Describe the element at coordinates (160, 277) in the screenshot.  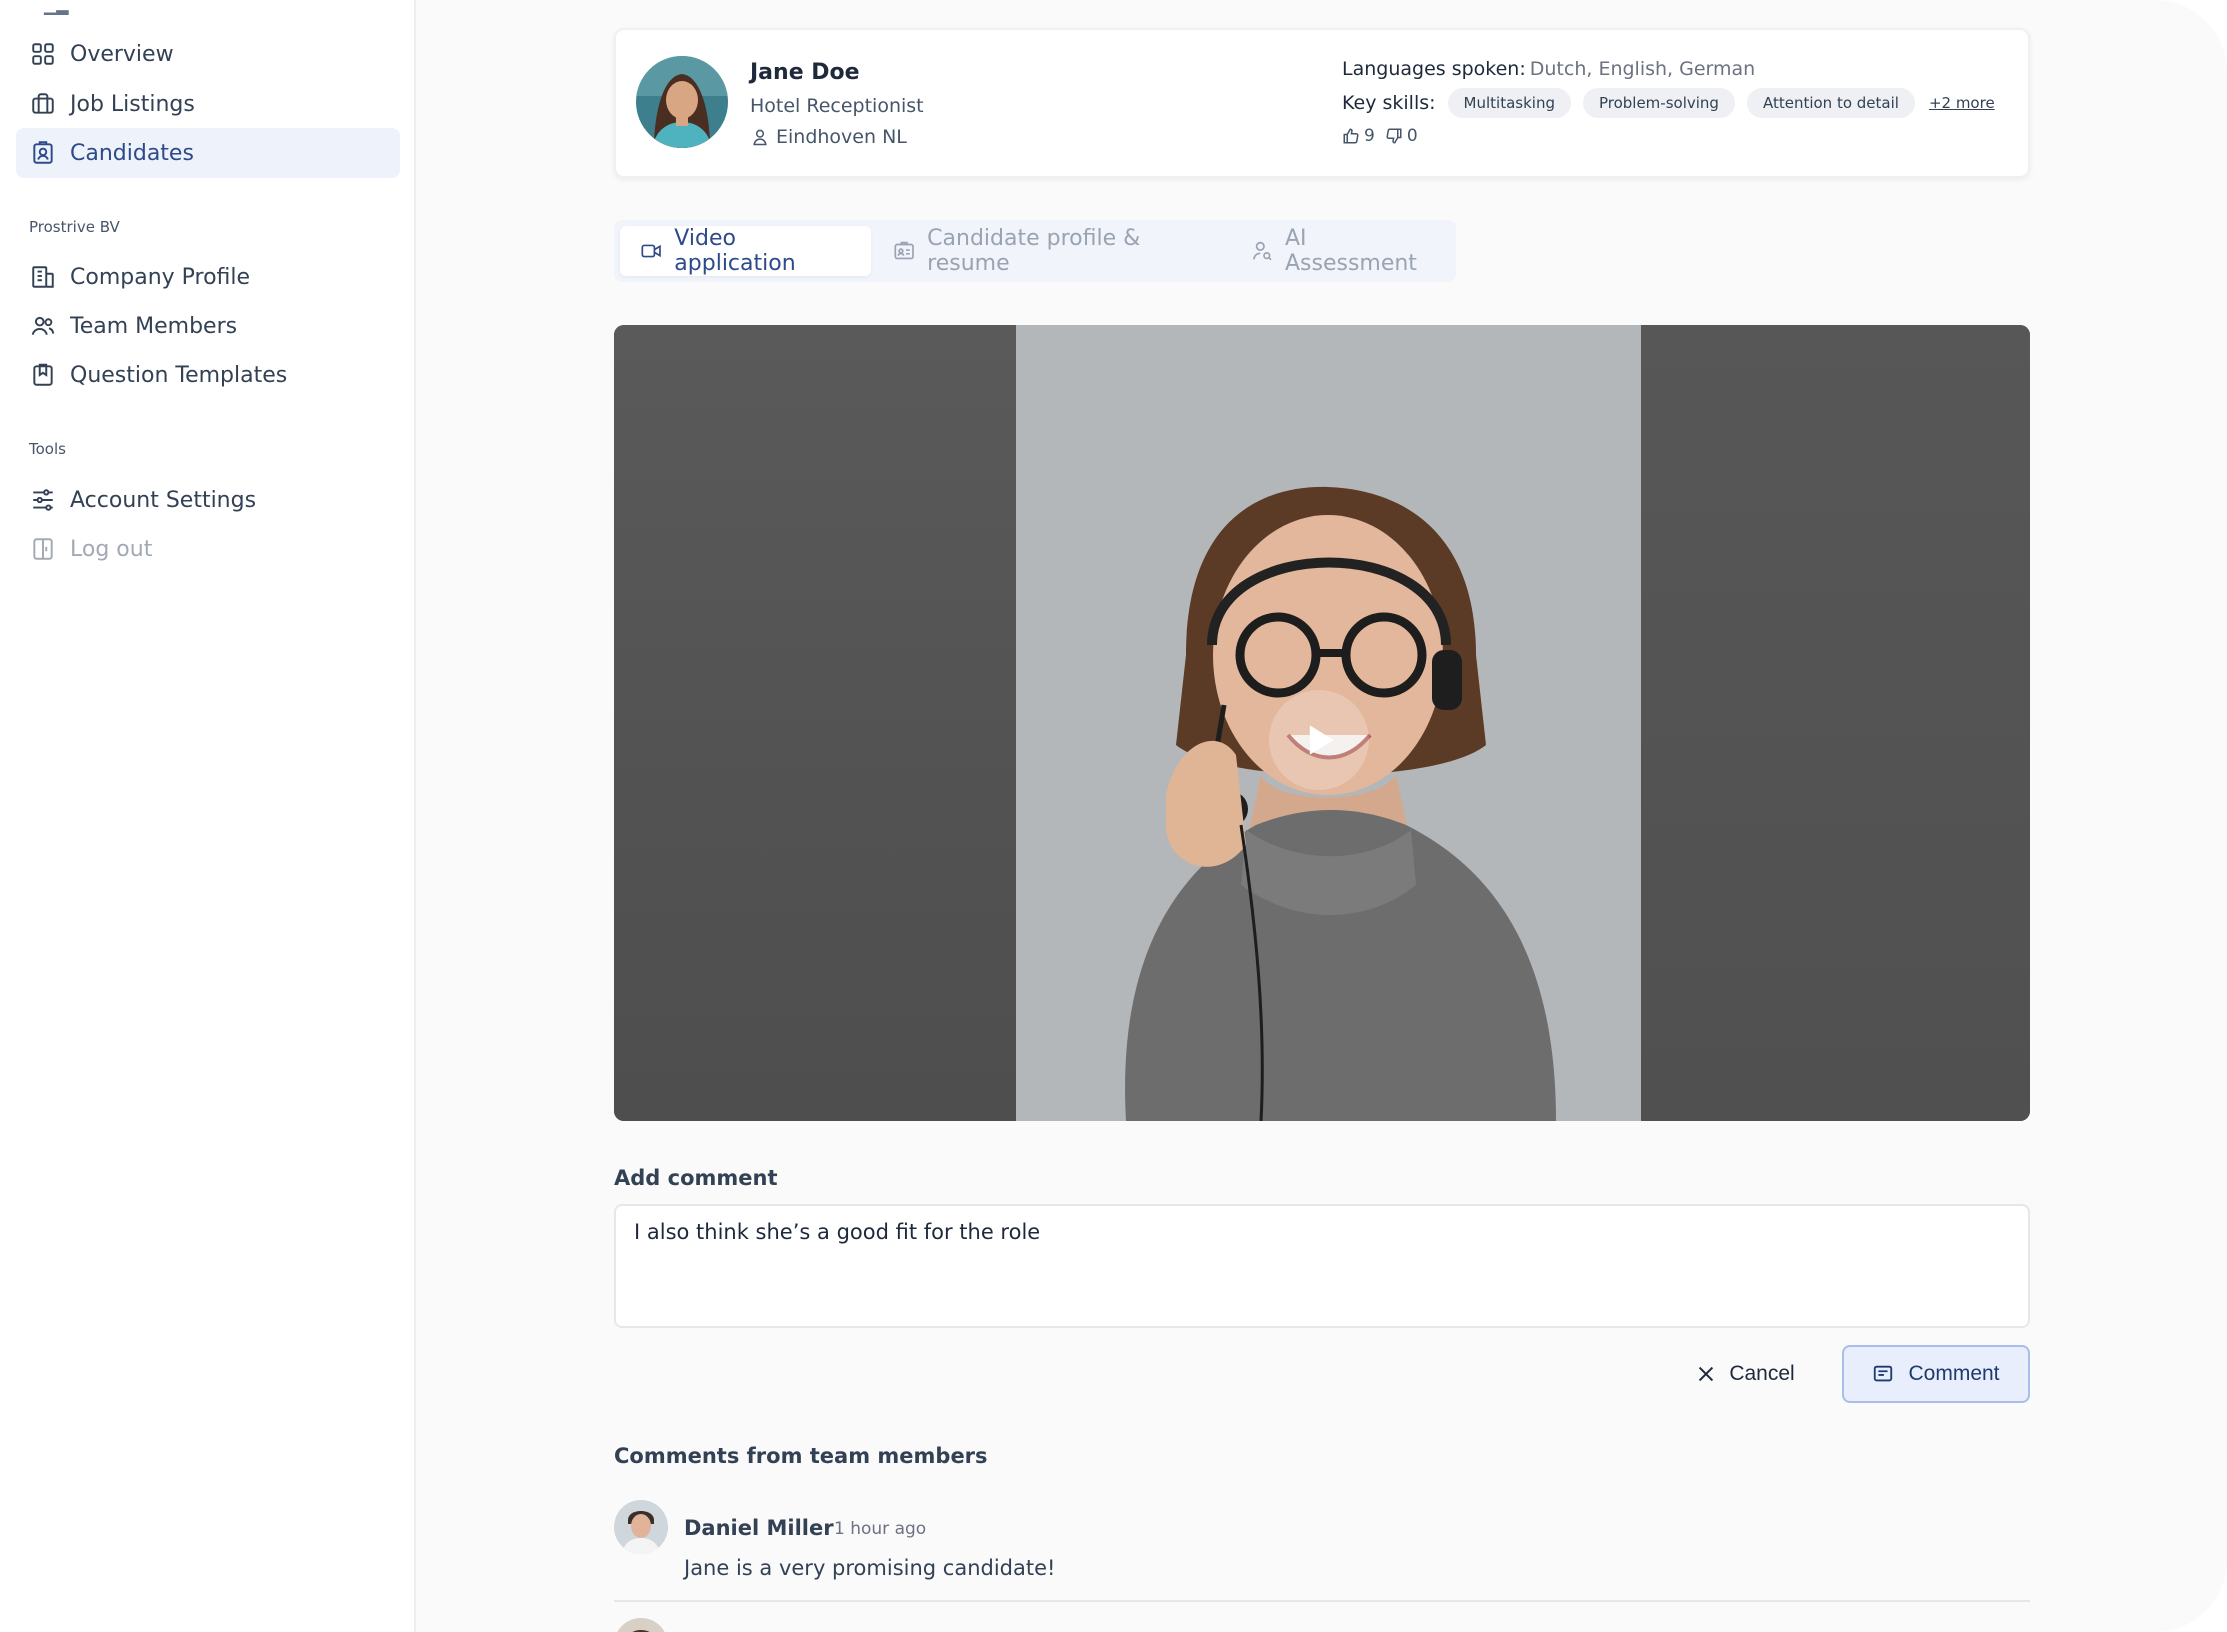
I see `sidebar-item-label: Company Profile` at that location.